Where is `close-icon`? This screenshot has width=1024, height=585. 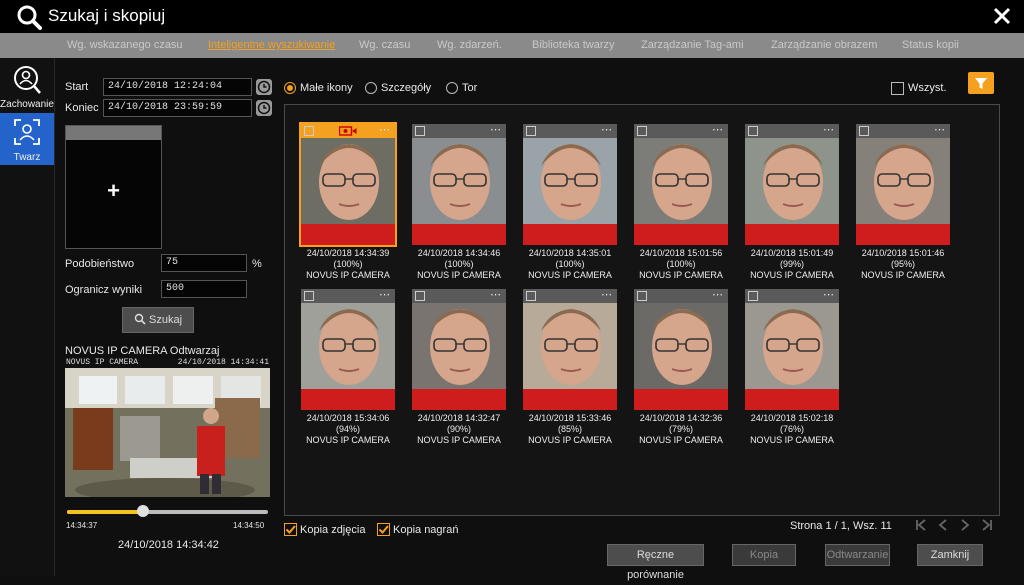 close-icon is located at coordinates (1002, 16).